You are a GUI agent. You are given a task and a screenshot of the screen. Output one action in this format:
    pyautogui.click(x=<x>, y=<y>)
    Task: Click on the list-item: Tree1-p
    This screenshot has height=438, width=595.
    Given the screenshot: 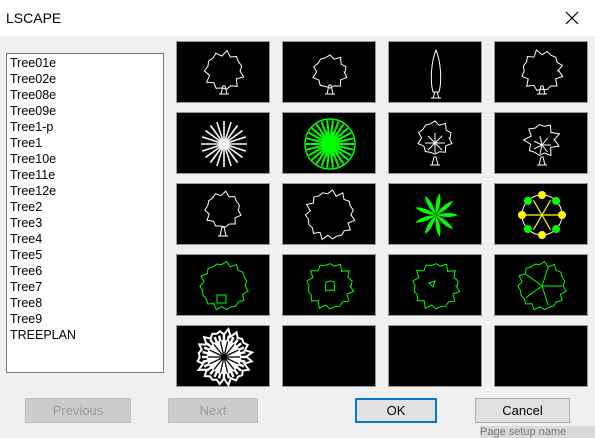 What is the action you would take?
    pyautogui.click(x=86, y=127)
    